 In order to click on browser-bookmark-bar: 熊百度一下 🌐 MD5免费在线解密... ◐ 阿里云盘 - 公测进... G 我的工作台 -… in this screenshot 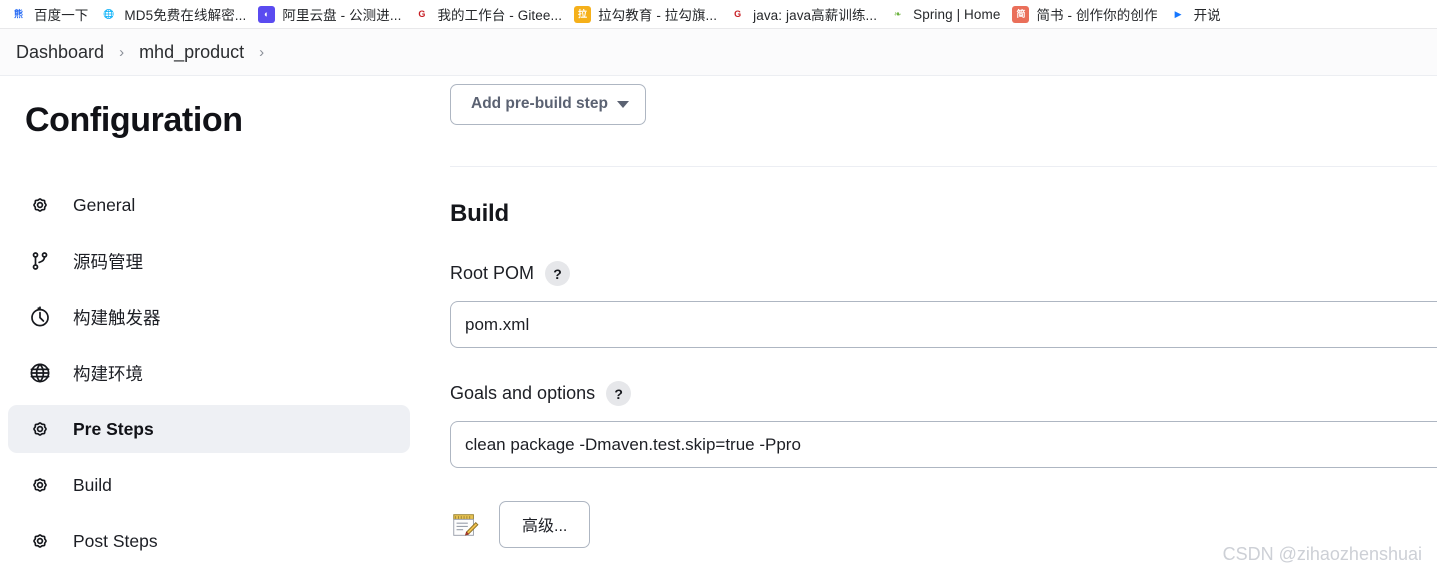, I will do `click(718, 14)`.